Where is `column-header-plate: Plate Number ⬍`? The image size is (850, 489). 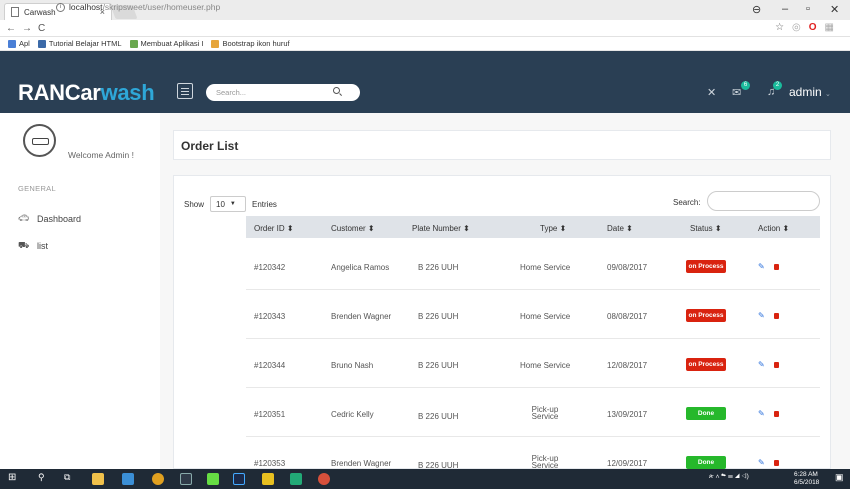
column-header-plate: Plate Number ⬍ is located at coordinates (441, 228).